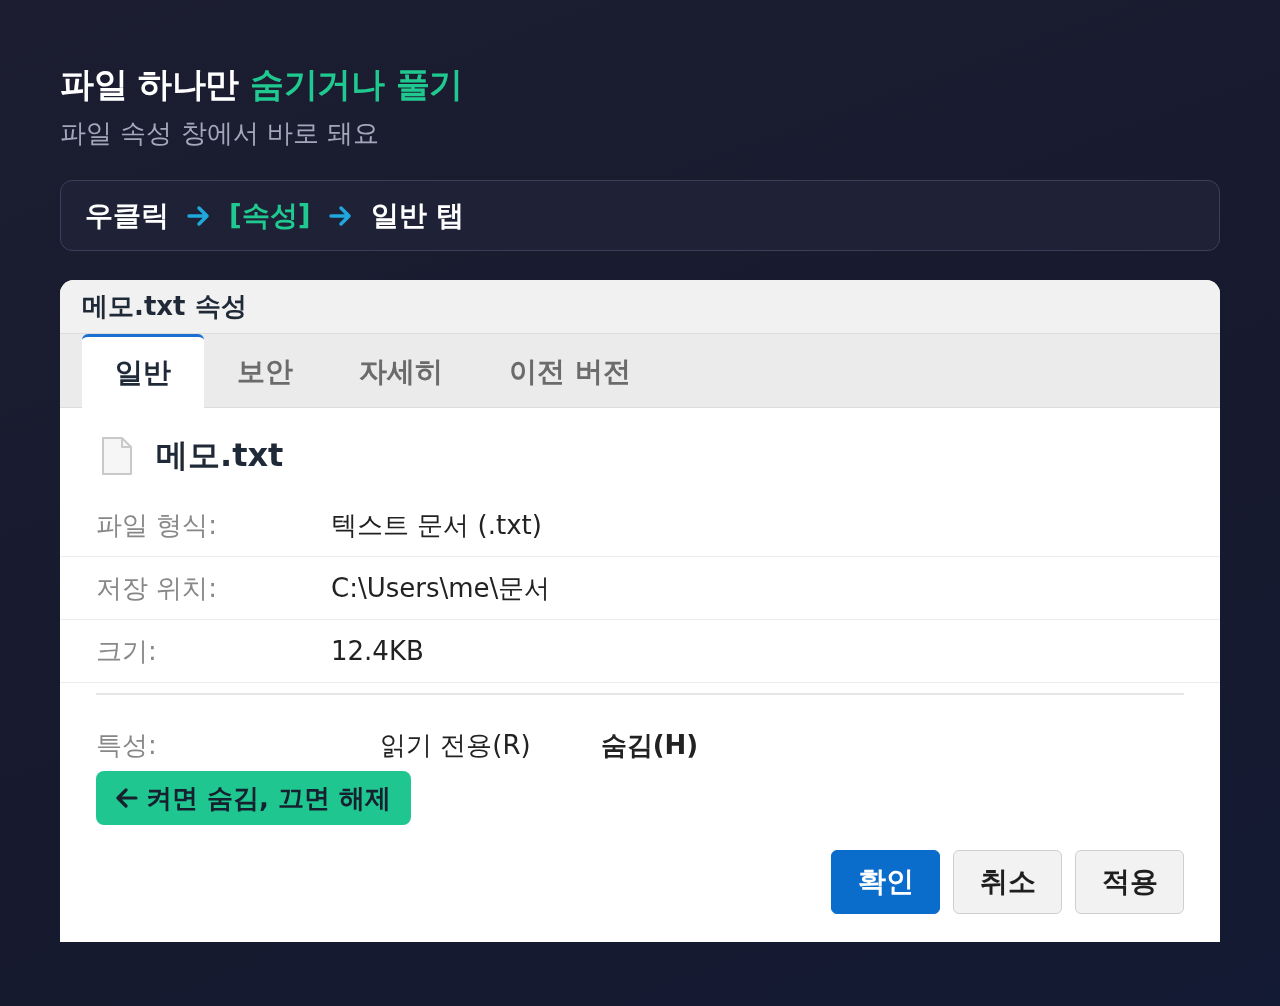 The height and width of the screenshot is (1006, 1280). What do you see at coordinates (649, 745) in the screenshot?
I see `attribute-option: 숨김(H)` at bounding box center [649, 745].